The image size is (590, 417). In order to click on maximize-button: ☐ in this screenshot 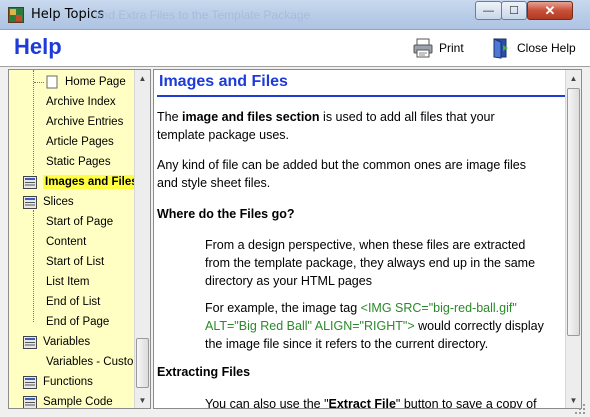, I will do `click(514, 10)`.